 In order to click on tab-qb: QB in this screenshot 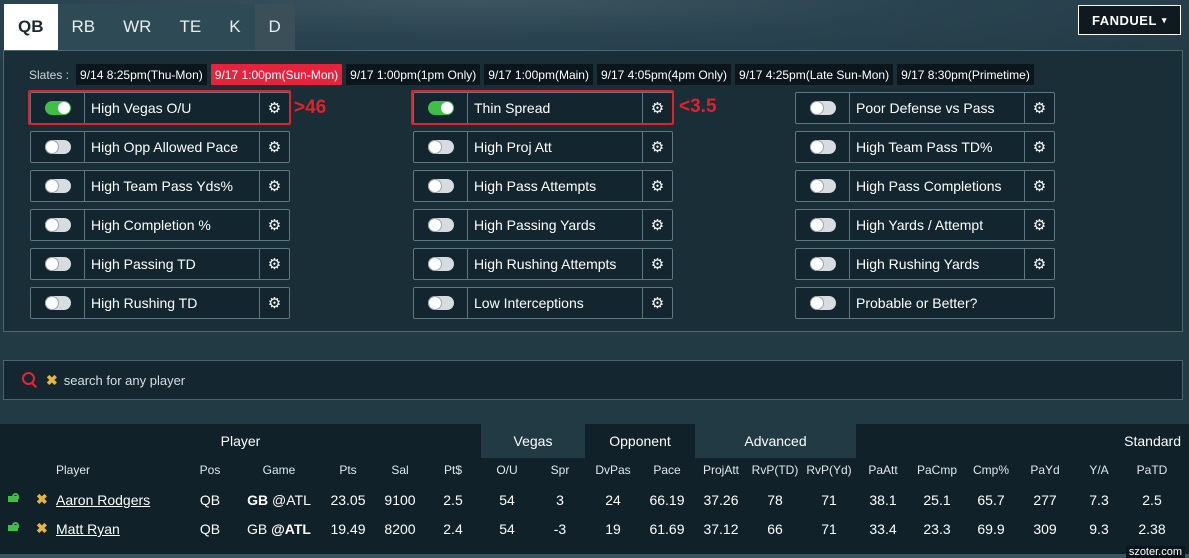, I will do `click(31, 27)`.